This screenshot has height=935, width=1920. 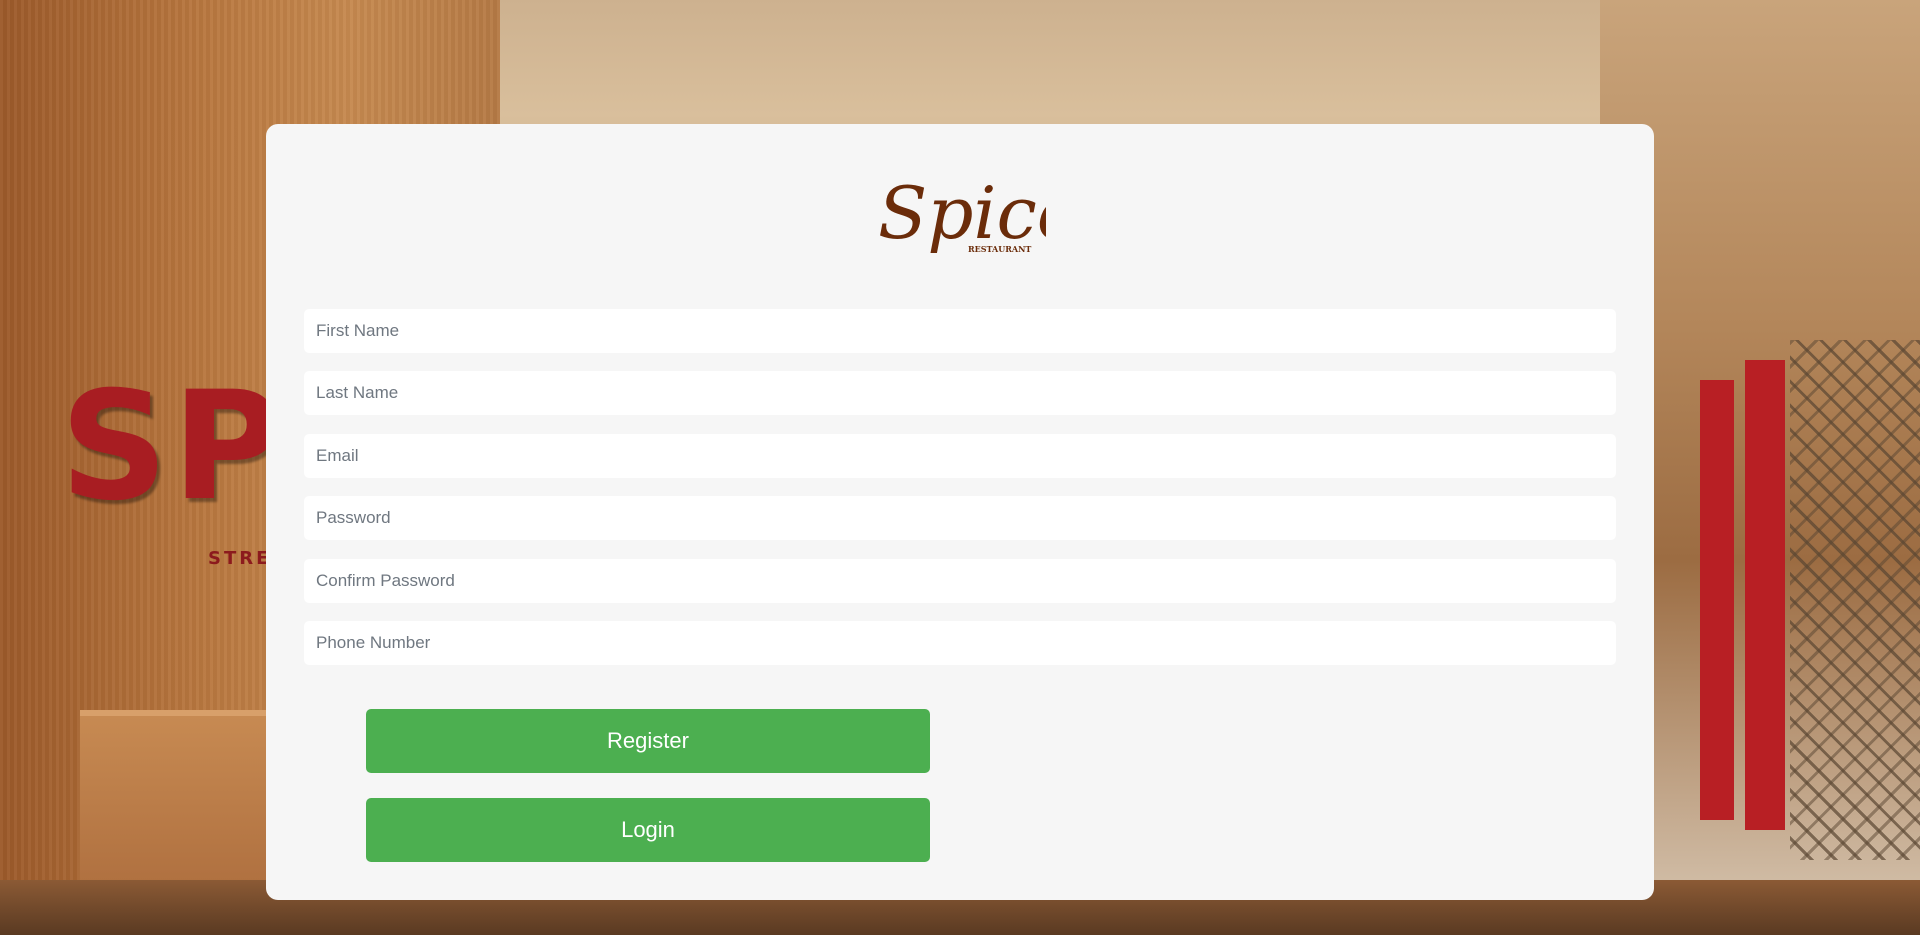 I want to click on last-name-input, so click(x=960, y=393).